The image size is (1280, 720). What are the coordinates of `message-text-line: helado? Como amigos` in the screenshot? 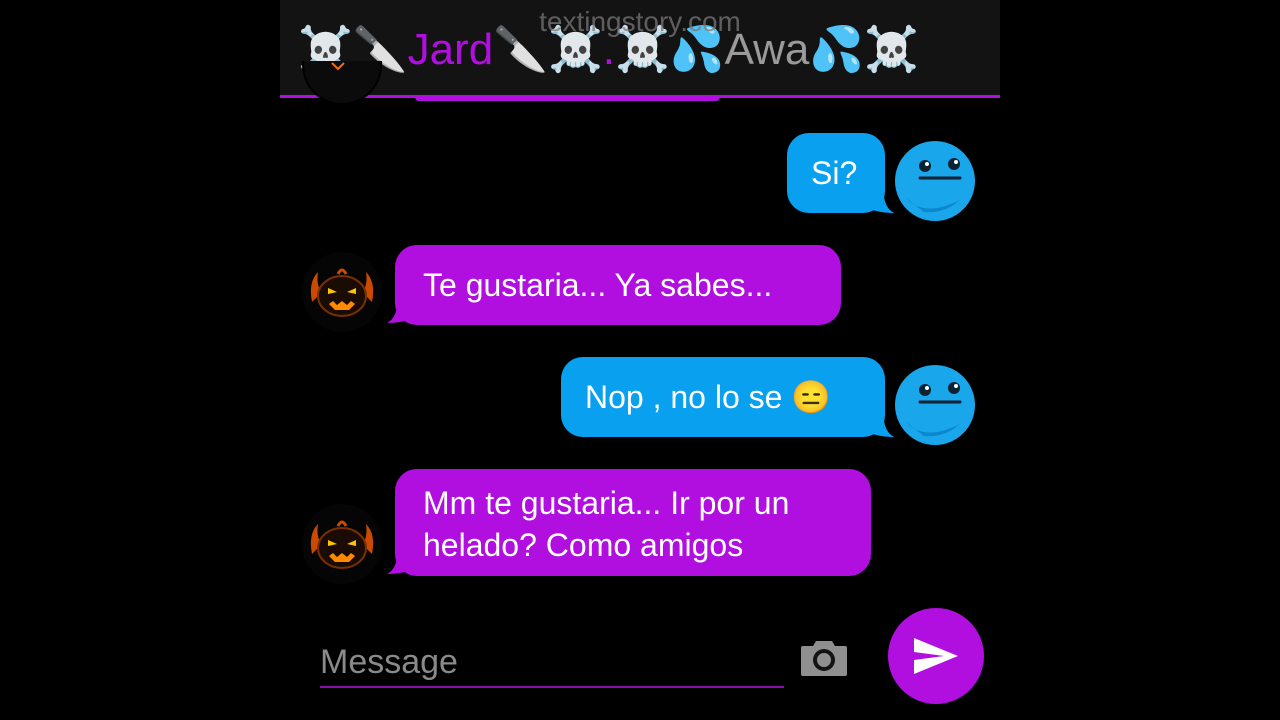 It's located at (583, 545).